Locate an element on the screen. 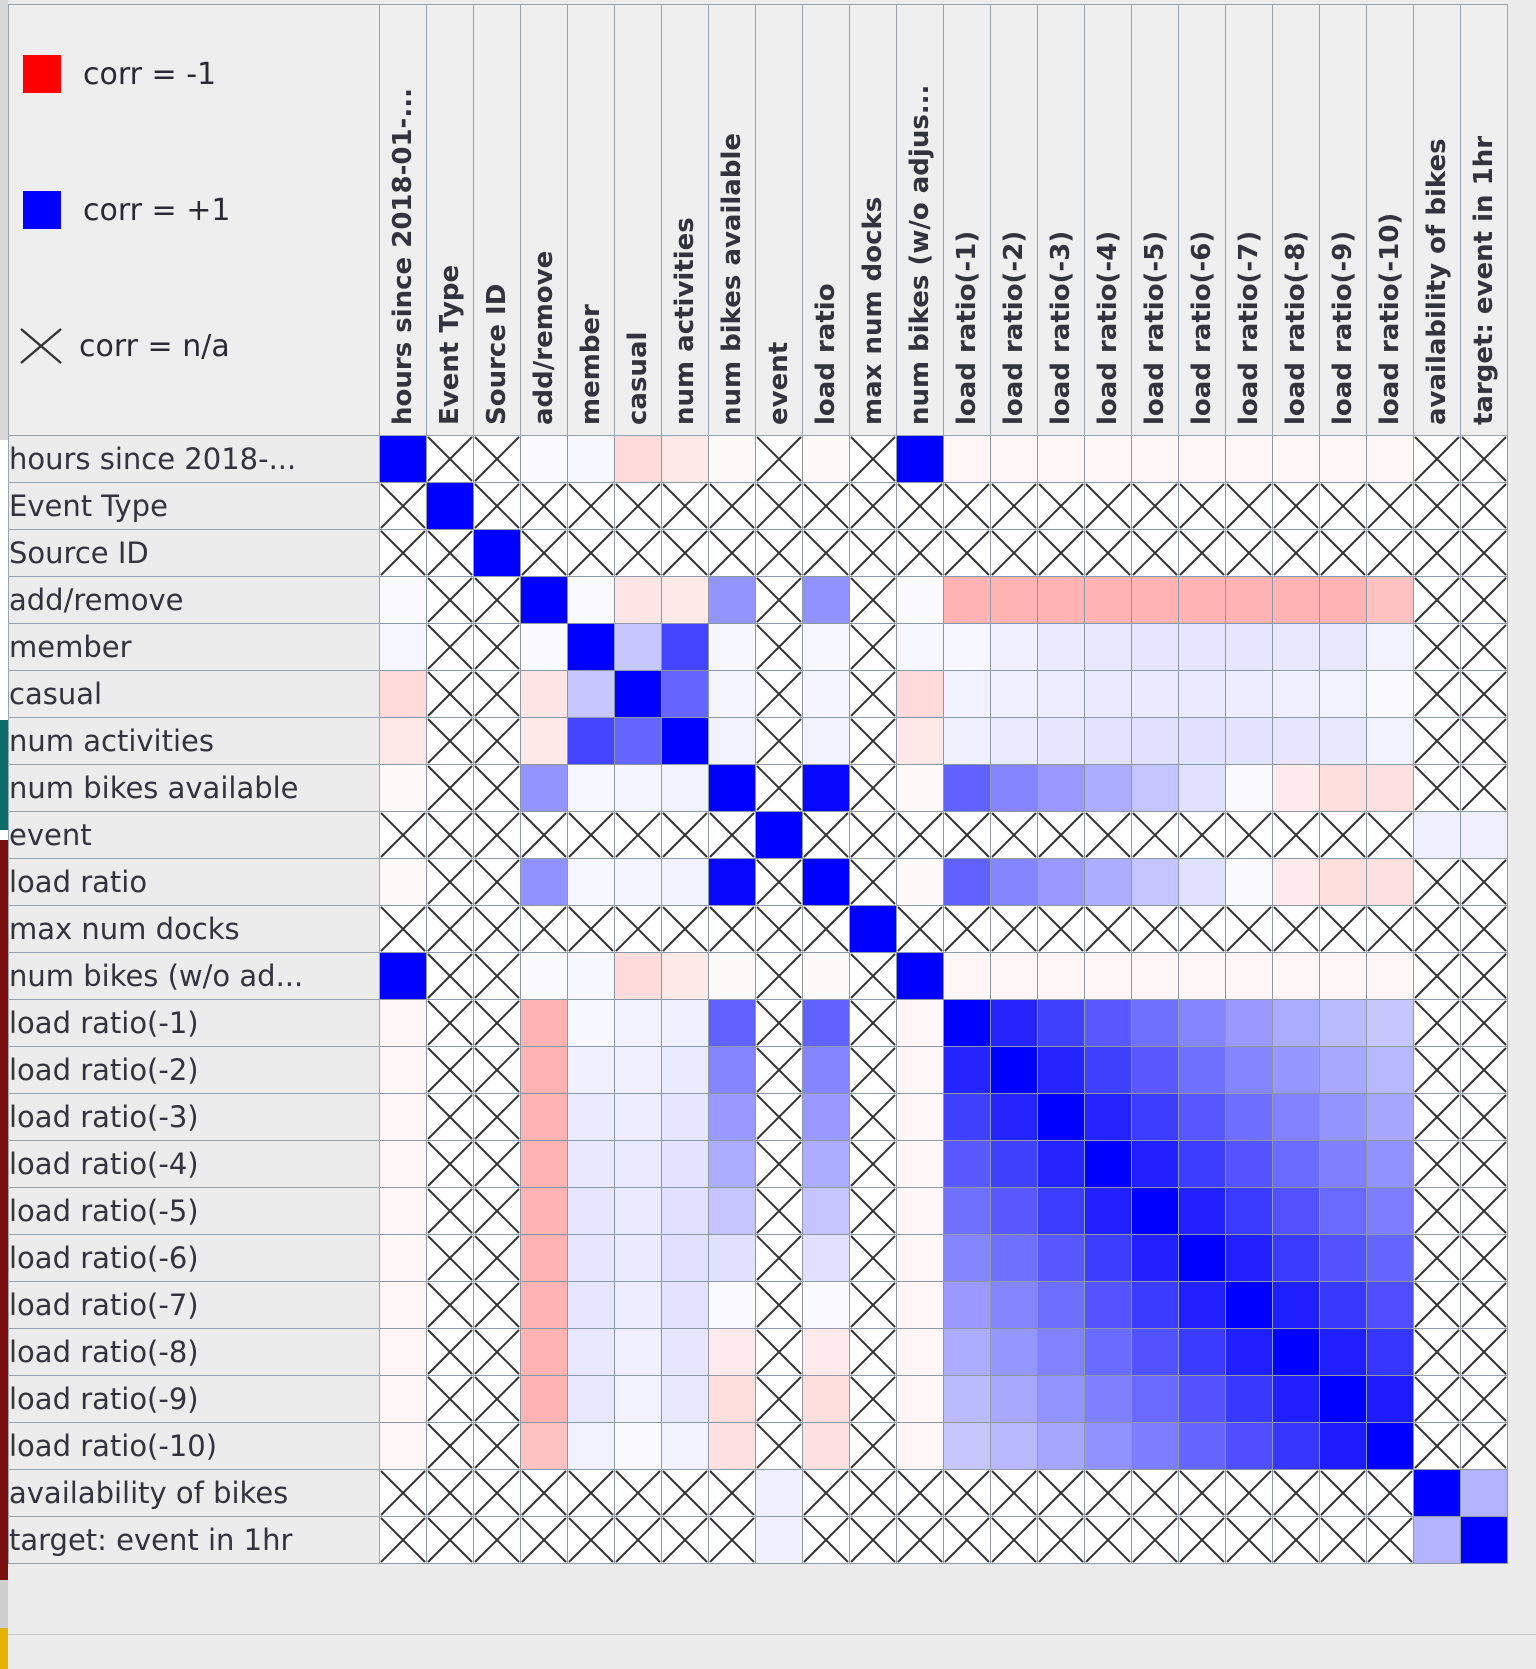 This screenshot has width=1536, height=1669. column-header-22: availability of bikes is located at coordinates (1437, 220).